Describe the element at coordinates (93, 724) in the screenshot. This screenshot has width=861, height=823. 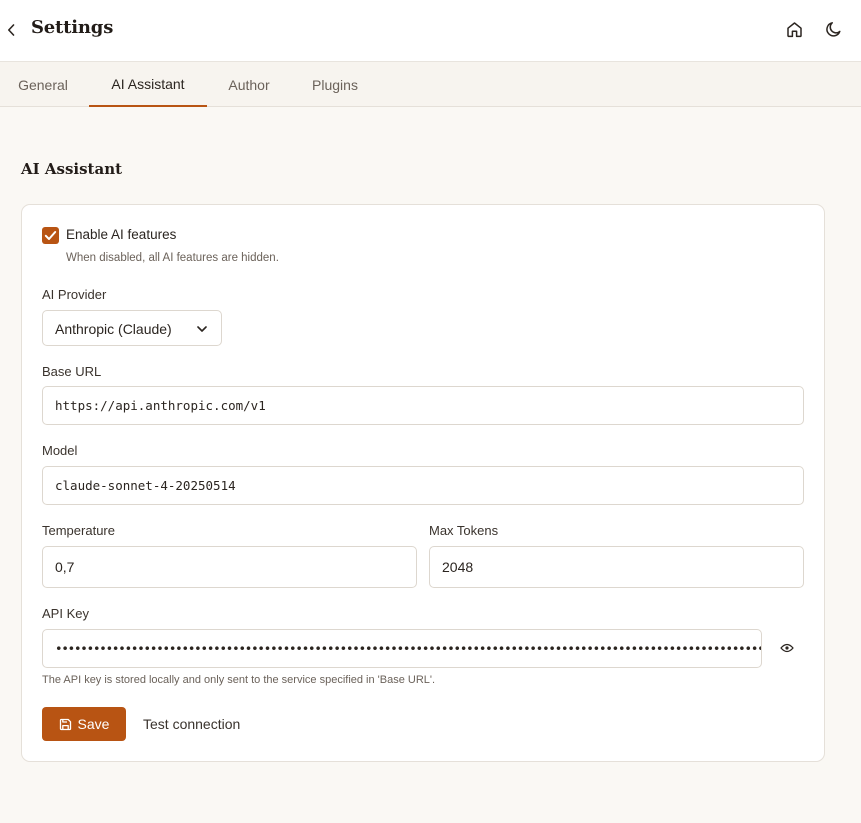
I see `save-label: Save` at that location.